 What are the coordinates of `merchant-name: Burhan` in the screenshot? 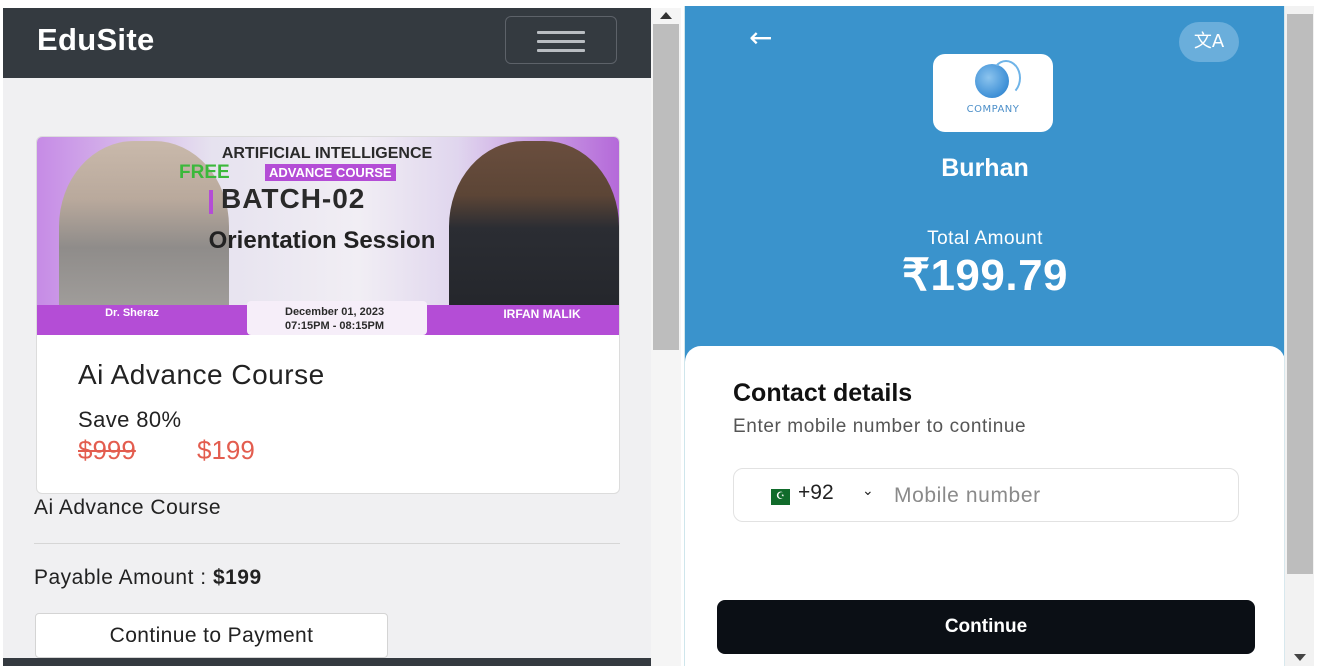 It's located at (985, 168).